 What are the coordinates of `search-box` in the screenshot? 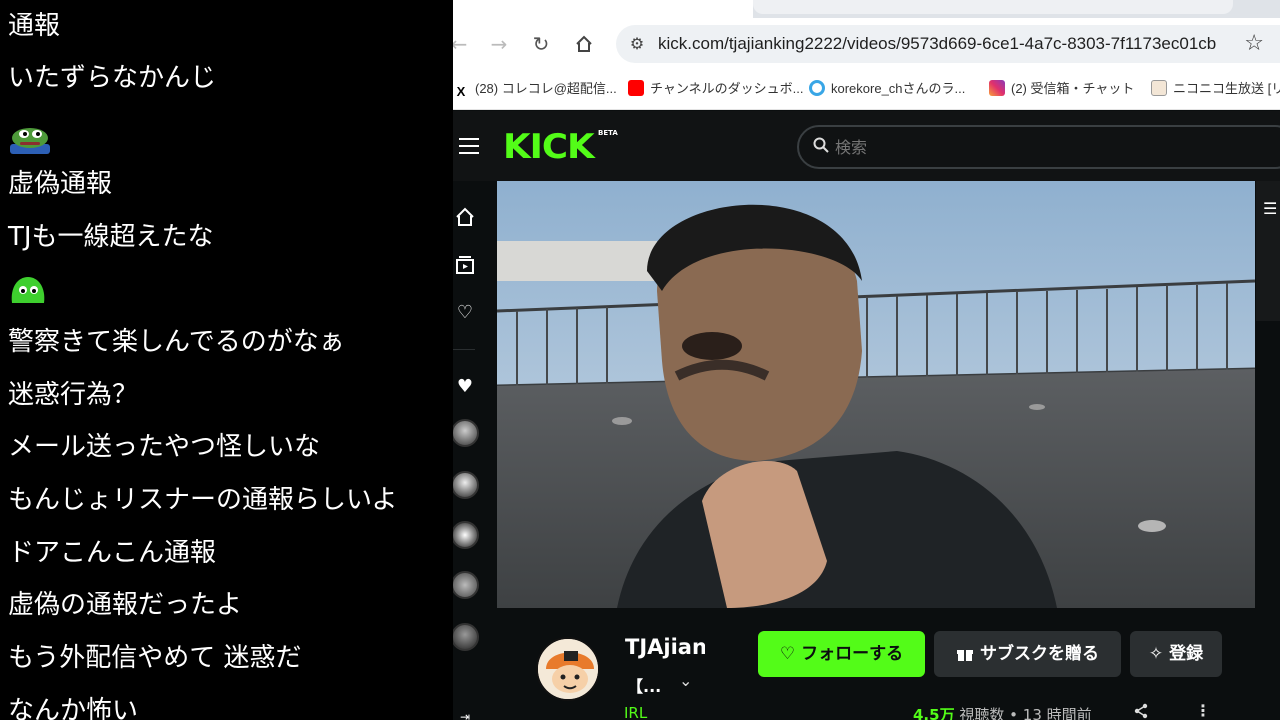 It's located at (1038, 147).